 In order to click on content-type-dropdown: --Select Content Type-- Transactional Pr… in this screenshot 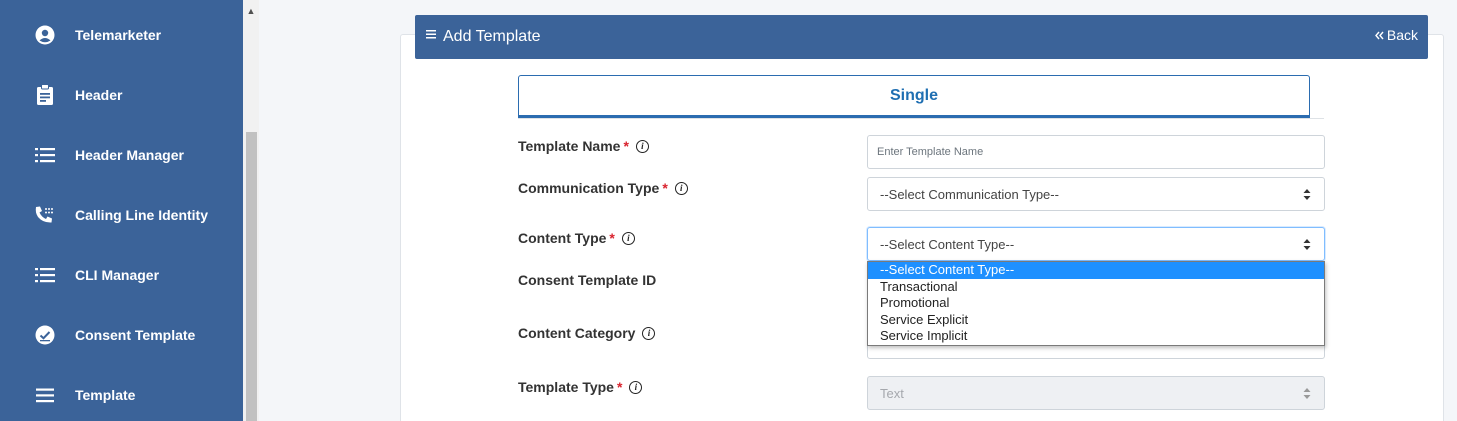, I will do `click(1096, 303)`.